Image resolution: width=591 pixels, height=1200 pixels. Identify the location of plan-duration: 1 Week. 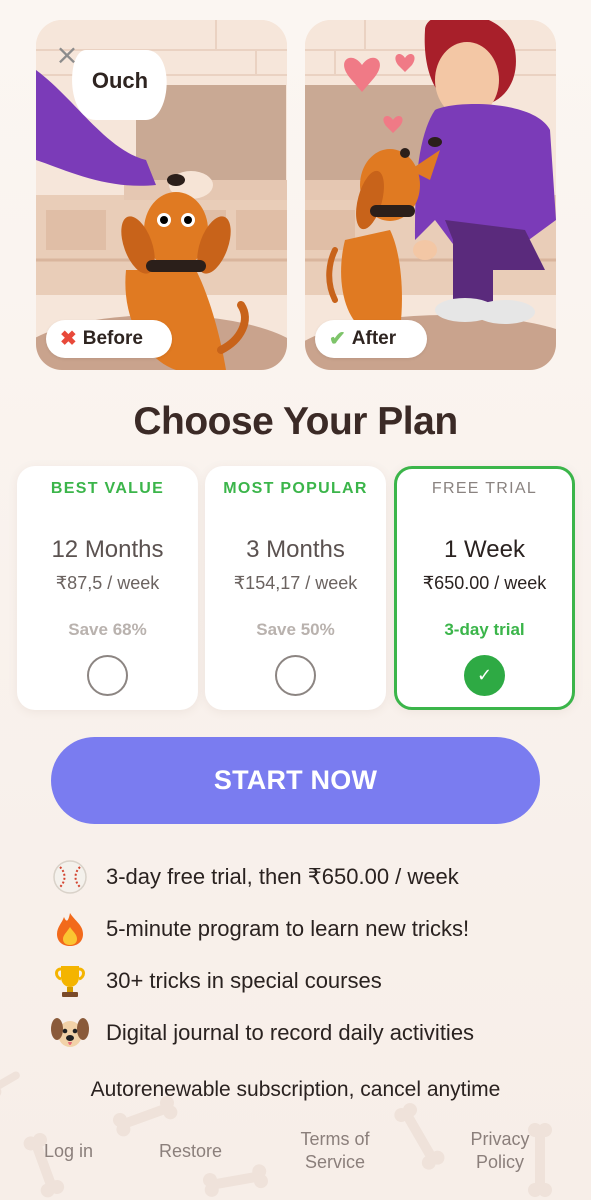
(484, 549).